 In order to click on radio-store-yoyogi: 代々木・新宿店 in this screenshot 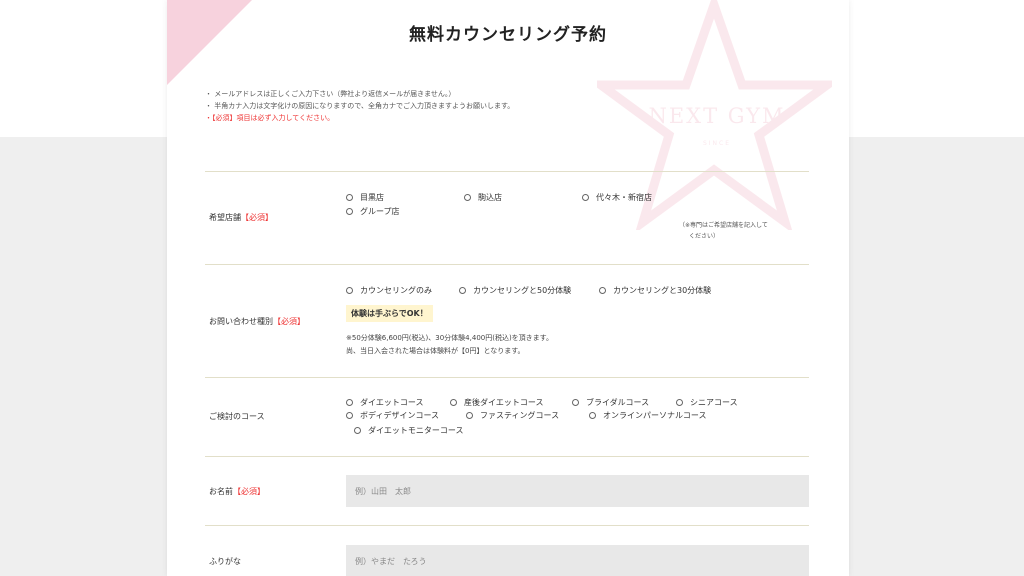, I will do `click(617, 197)`.